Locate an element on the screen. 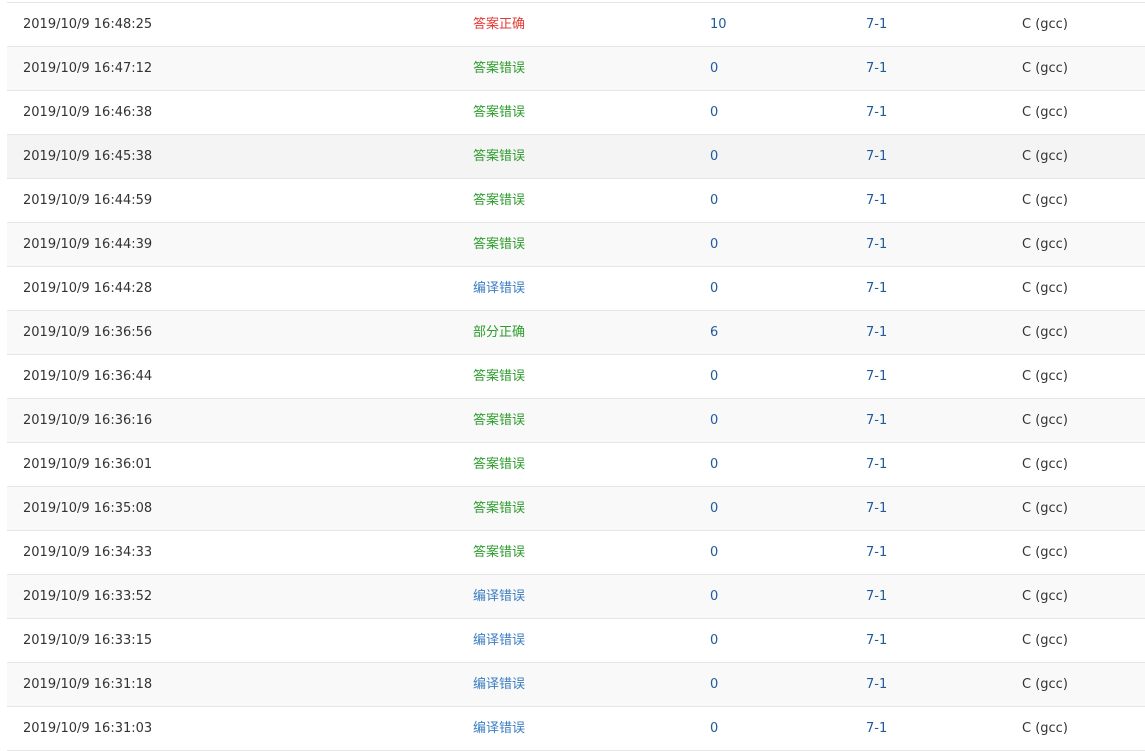 The image size is (1145, 751). submission-score: 6 is located at coordinates (714, 332).